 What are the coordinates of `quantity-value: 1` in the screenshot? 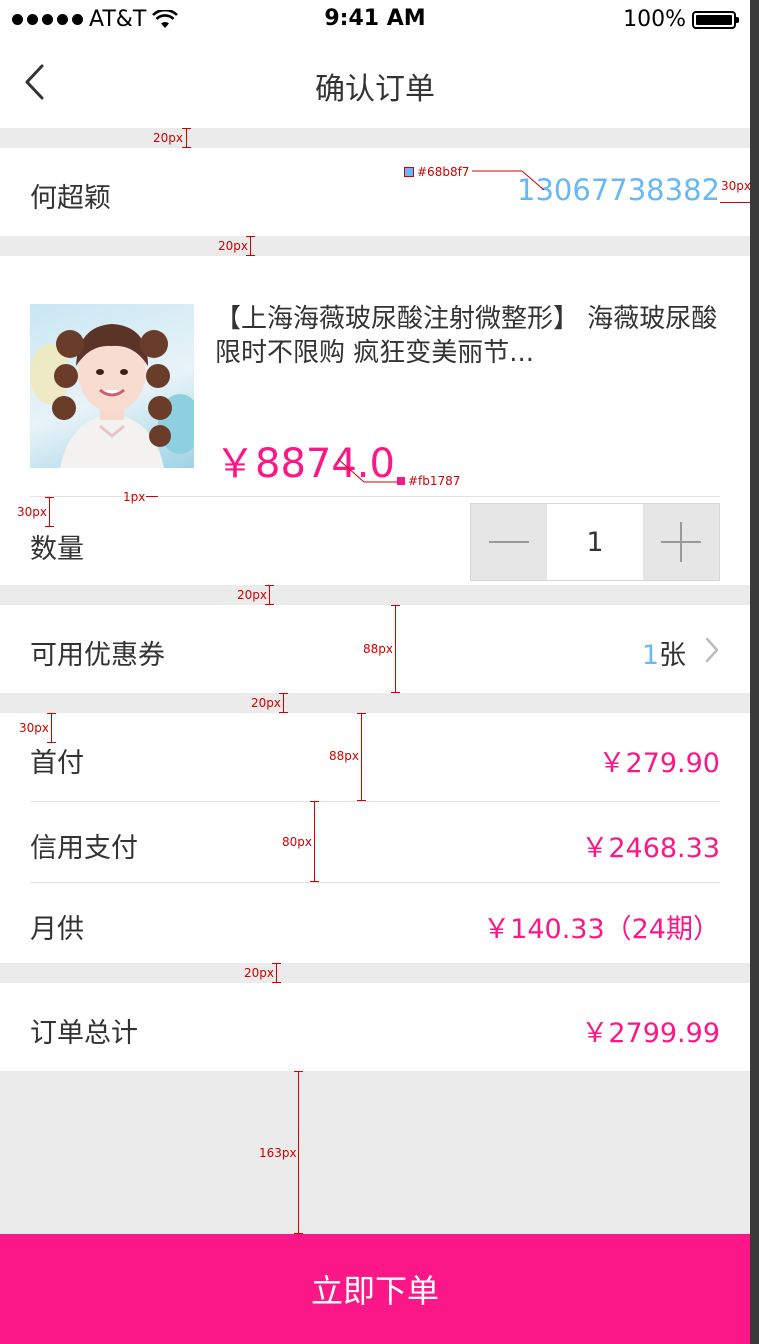 It's located at (595, 542).